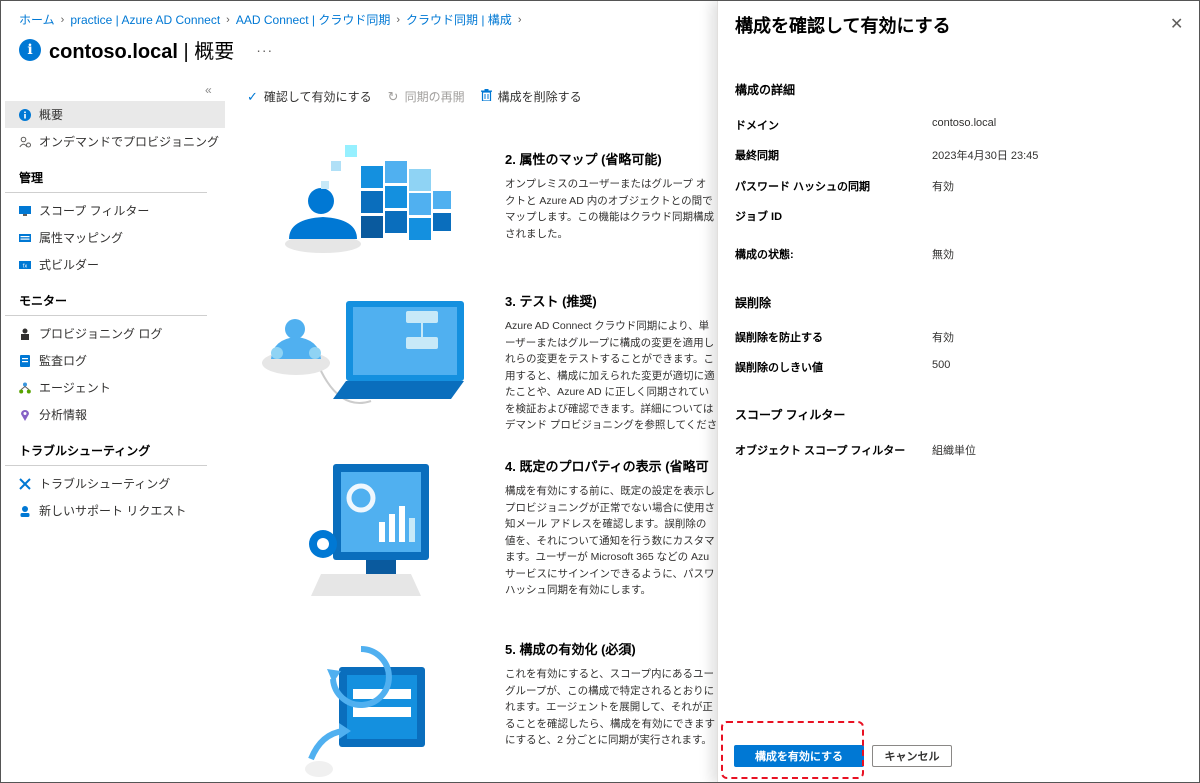  I want to click on breadcrumb-cloud-sync-config: クラウド同期 | 構成, so click(459, 19).